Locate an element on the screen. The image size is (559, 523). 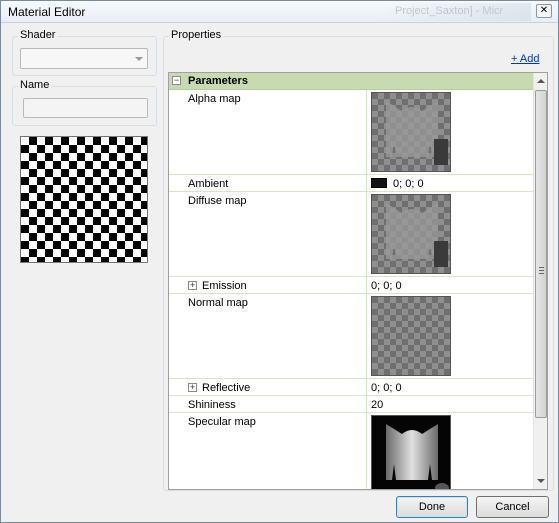
row-name: Shininess is located at coordinates (212, 405).